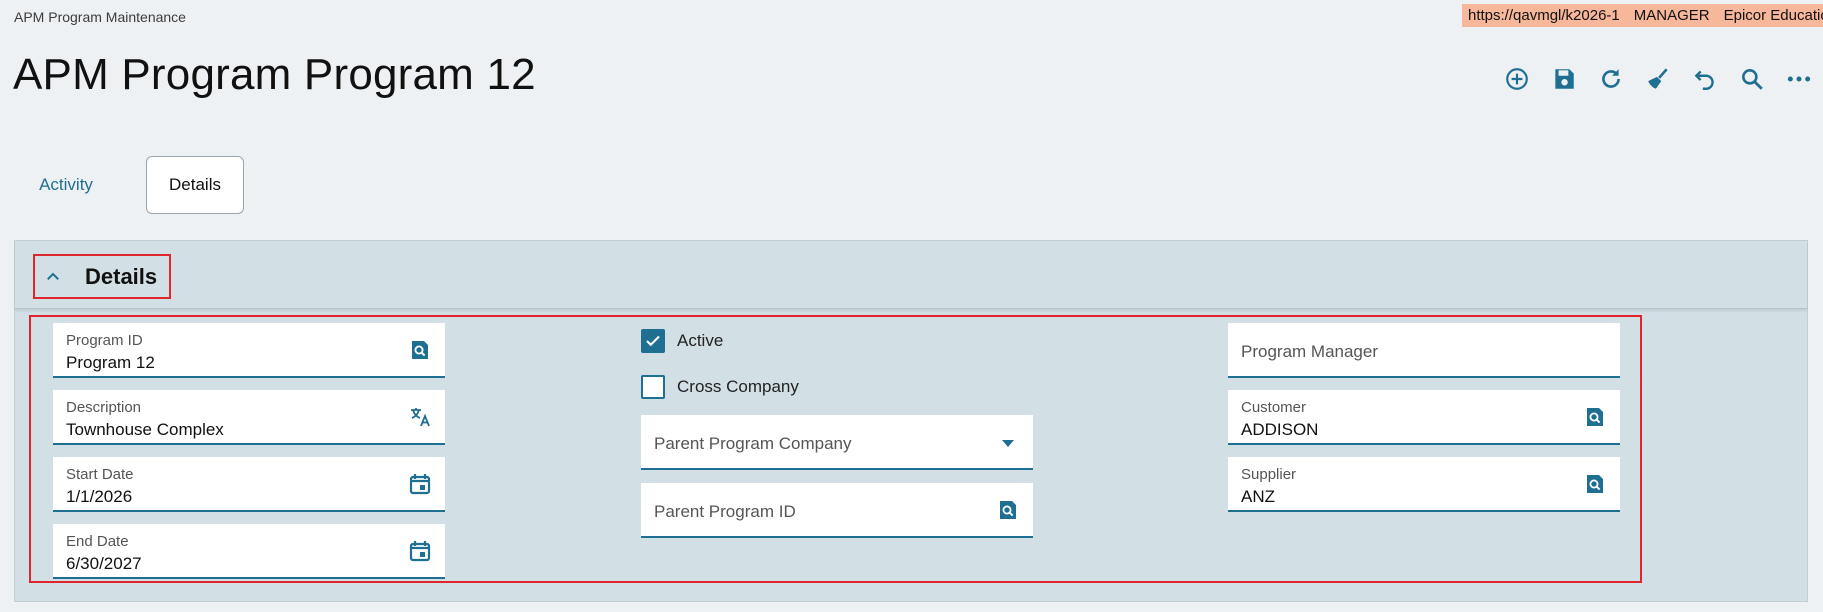  What do you see at coordinates (753, 443) in the screenshot?
I see `parent-program-company-placeholder: Parent Program Company` at bounding box center [753, 443].